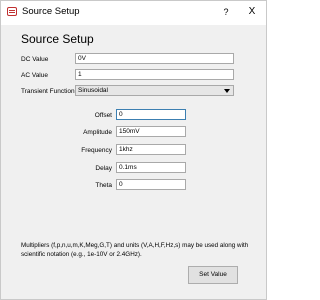 Image resolution: width=320 pixels, height=300 pixels. Describe the element at coordinates (151, 114) in the screenshot. I see `offset-field: 0` at that location.